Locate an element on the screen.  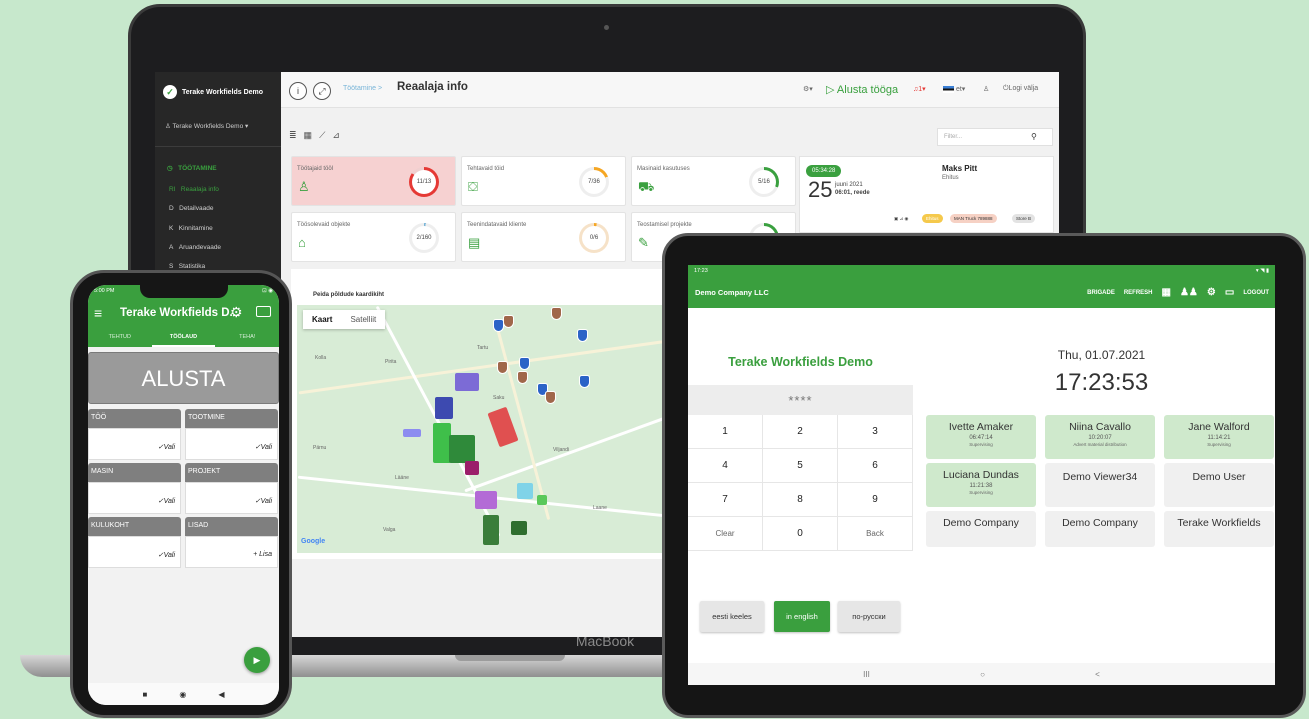
breadcrumb: Töötamine > is located at coordinates (362, 88).